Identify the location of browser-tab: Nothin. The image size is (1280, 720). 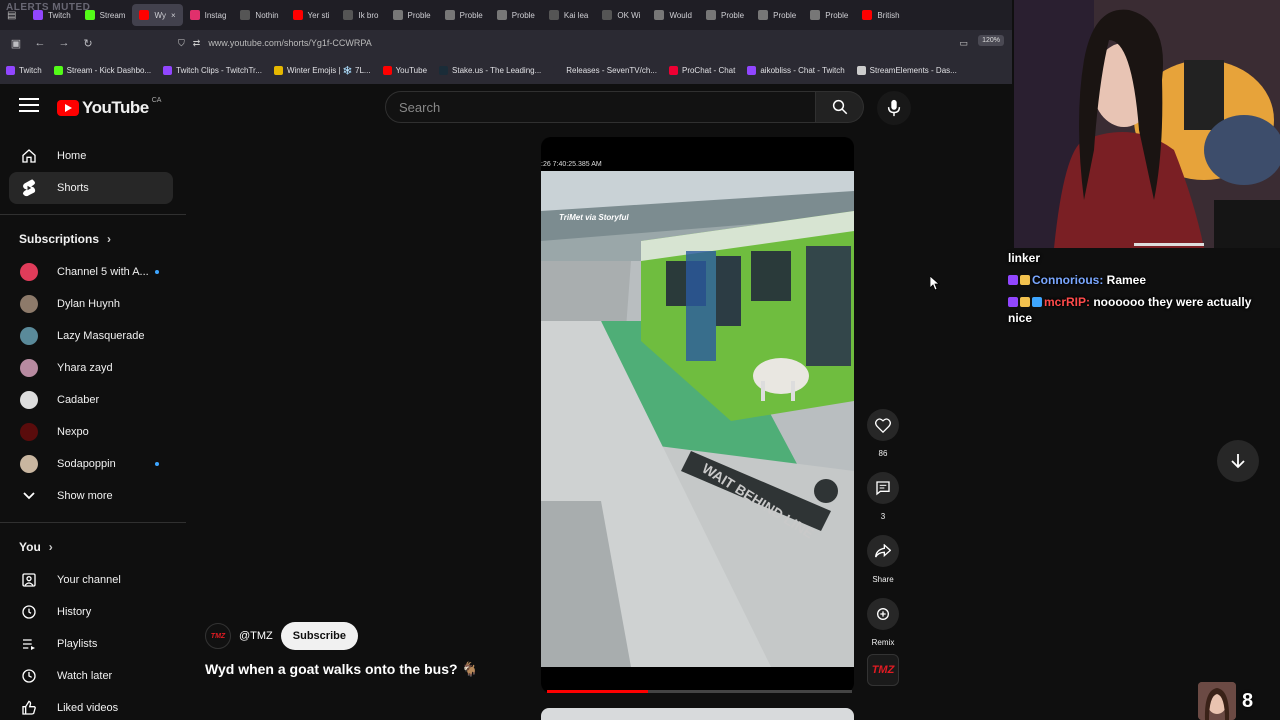
(259, 15).